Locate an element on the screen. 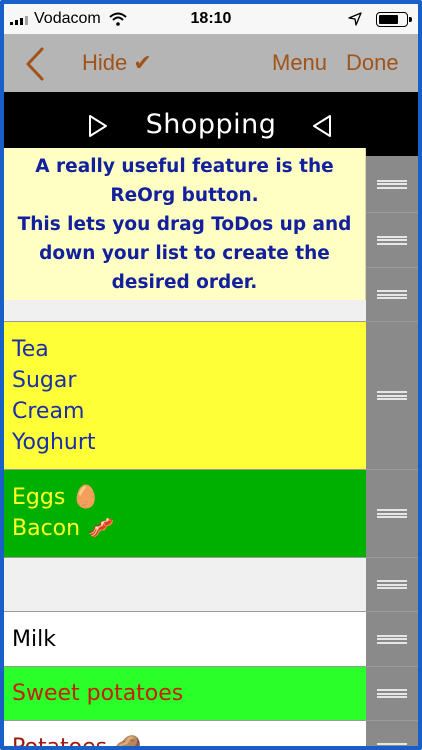 The width and height of the screenshot is (422, 750). list-item: Eggs 🥚 Bacon 🥓 is located at coordinates (211, 514).